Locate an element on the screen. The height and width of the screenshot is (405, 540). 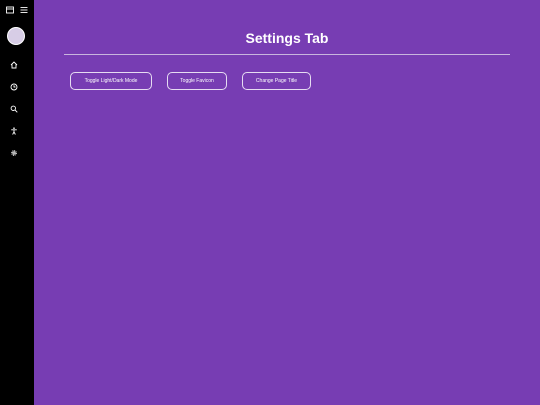
window-icon is located at coordinates (10, 10).